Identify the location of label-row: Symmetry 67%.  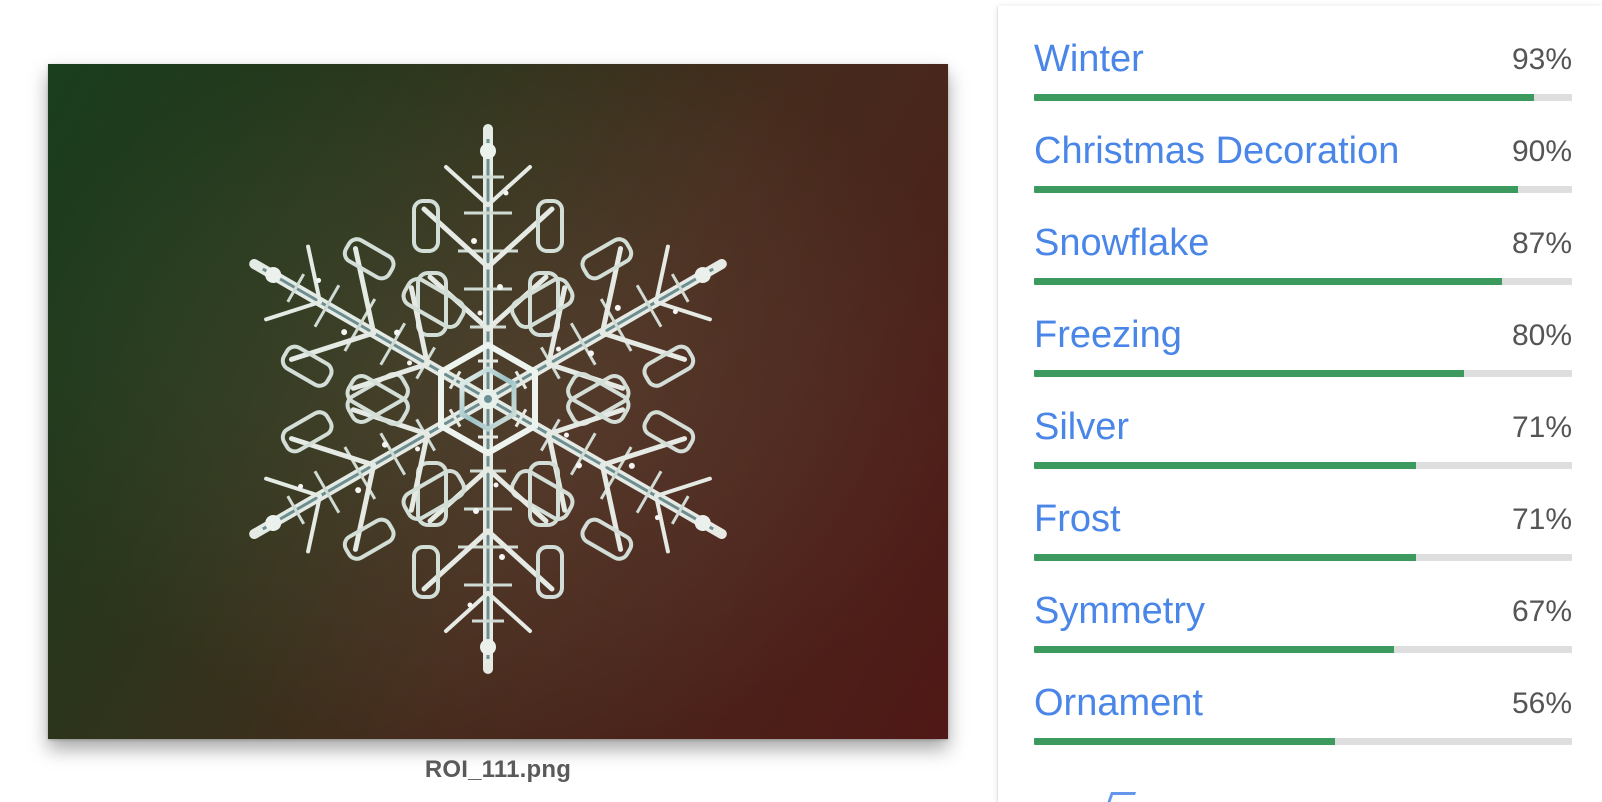
(1303, 605).